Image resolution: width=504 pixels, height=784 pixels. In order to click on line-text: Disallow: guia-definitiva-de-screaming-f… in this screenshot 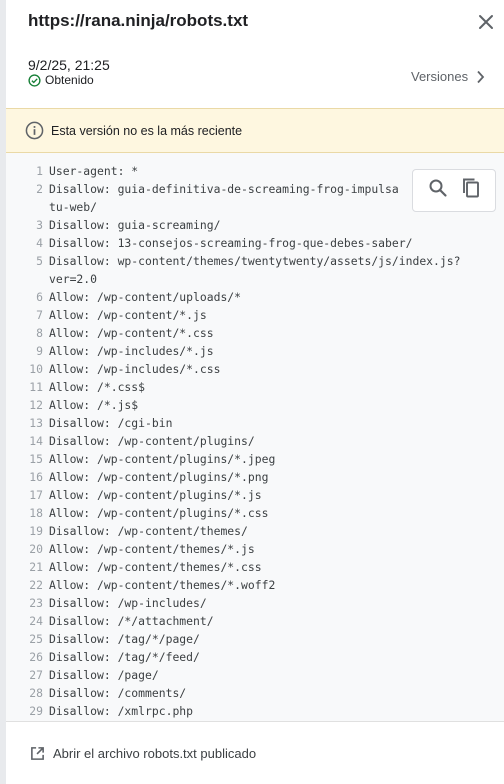, I will do `click(224, 189)`.